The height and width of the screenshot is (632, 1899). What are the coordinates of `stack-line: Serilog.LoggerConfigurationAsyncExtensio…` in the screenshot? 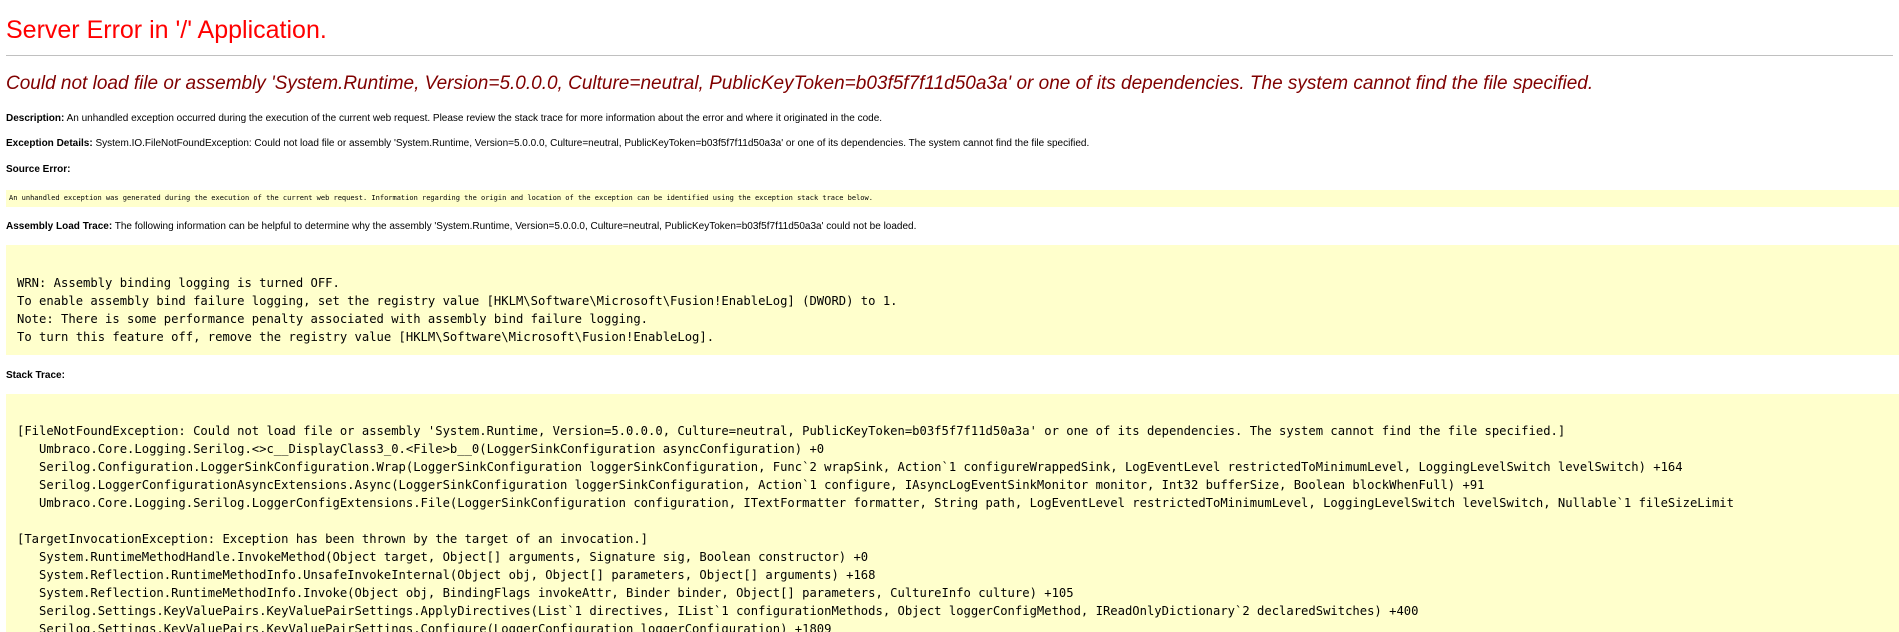 It's located at (751, 485).